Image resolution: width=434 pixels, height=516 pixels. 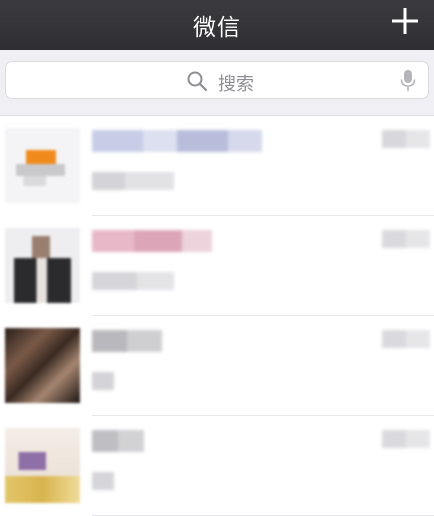 I want to click on microphone-icon, so click(x=408, y=81).